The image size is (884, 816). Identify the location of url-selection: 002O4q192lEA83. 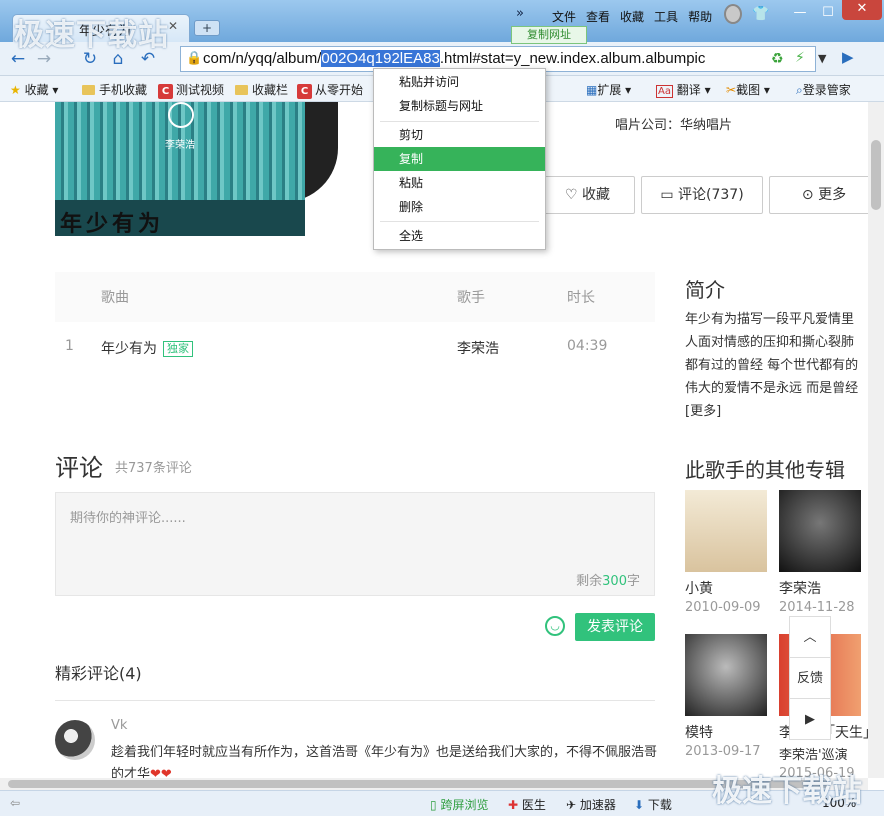
(380, 58).